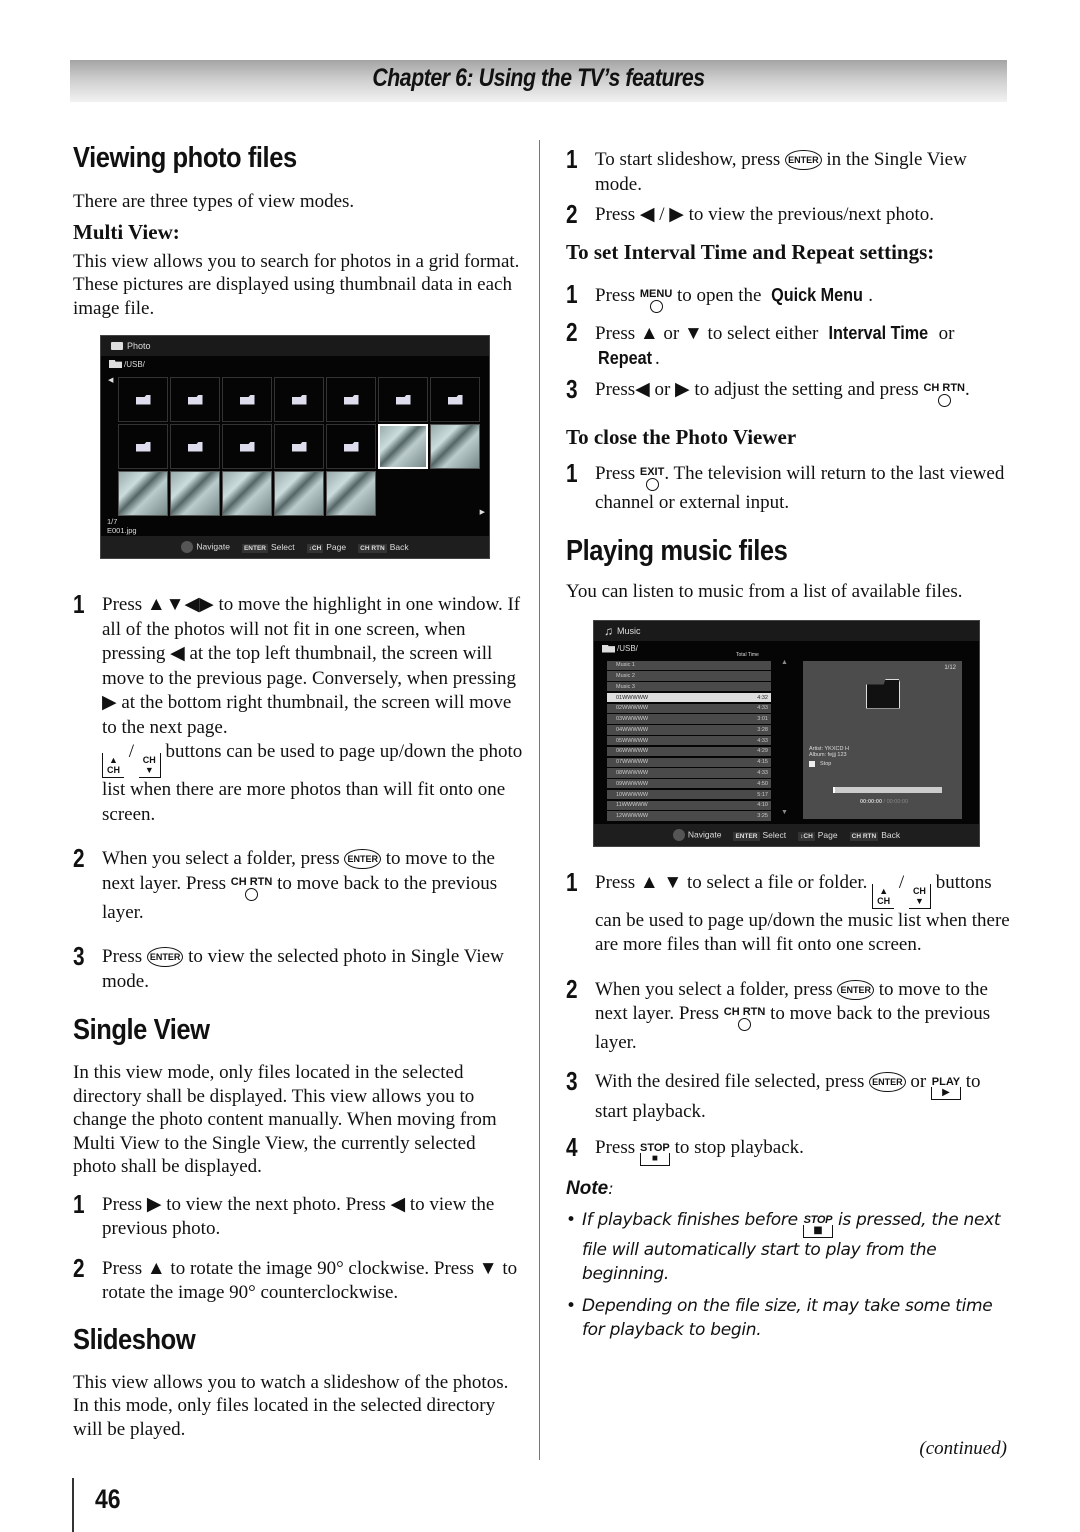 This screenshot has height=1532, width=1080. I want to click on photo-path: /USB/, so click(295, 364).